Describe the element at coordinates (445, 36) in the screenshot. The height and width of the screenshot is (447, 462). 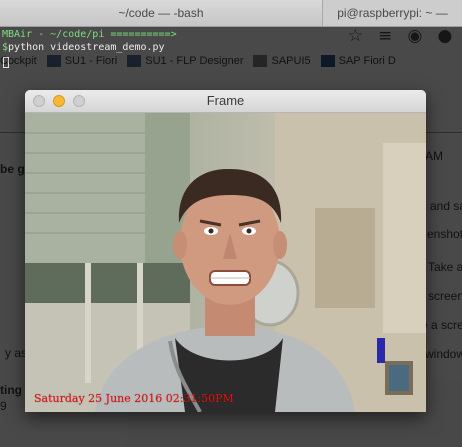
I see `profile-icon: ●` at that location.